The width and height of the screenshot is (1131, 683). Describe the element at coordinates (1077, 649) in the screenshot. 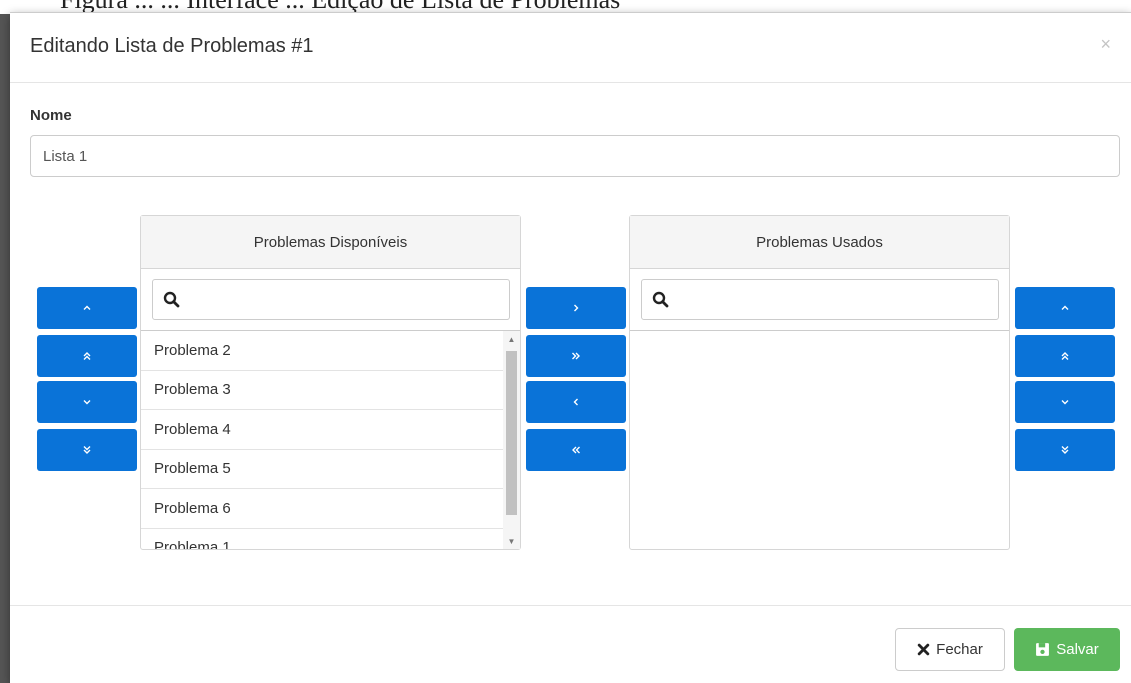

I see `save-button-label: Salvar` at that location.